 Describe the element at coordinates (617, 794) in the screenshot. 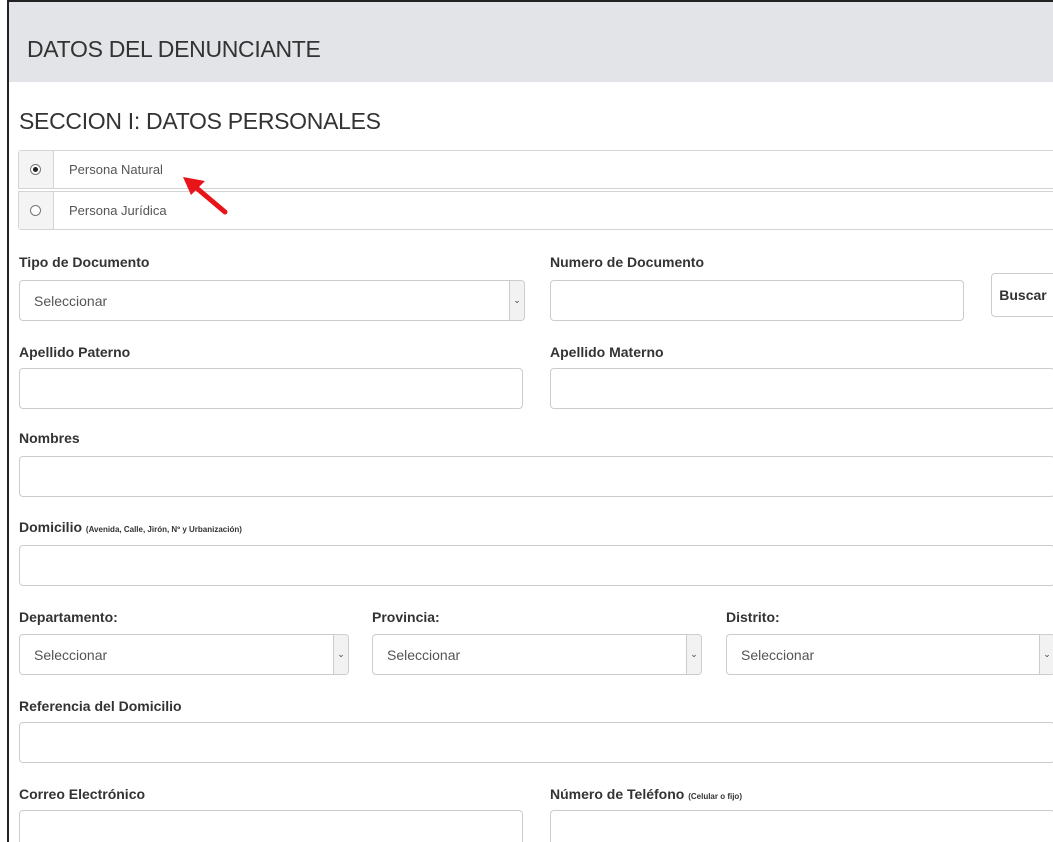

I see `telefono-label-text: Número de Teléfono` at that location.